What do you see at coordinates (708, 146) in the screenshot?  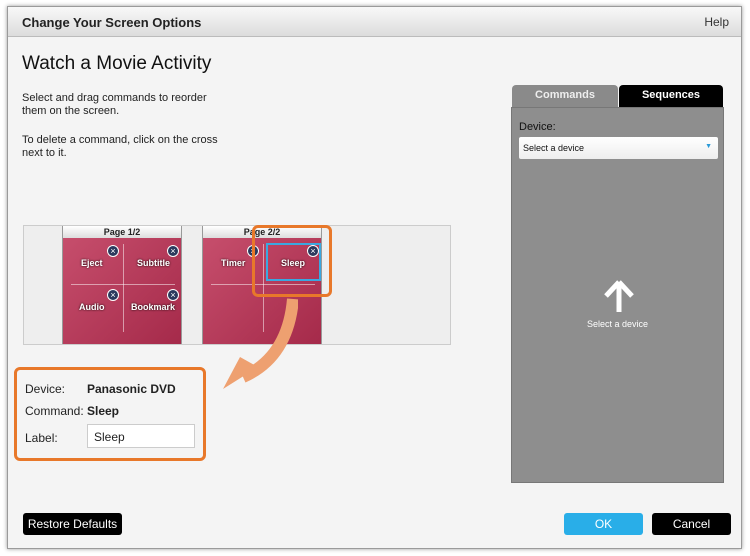 I see `dropdown-arrow-icon: ▼` at bounding box center [708, 146].